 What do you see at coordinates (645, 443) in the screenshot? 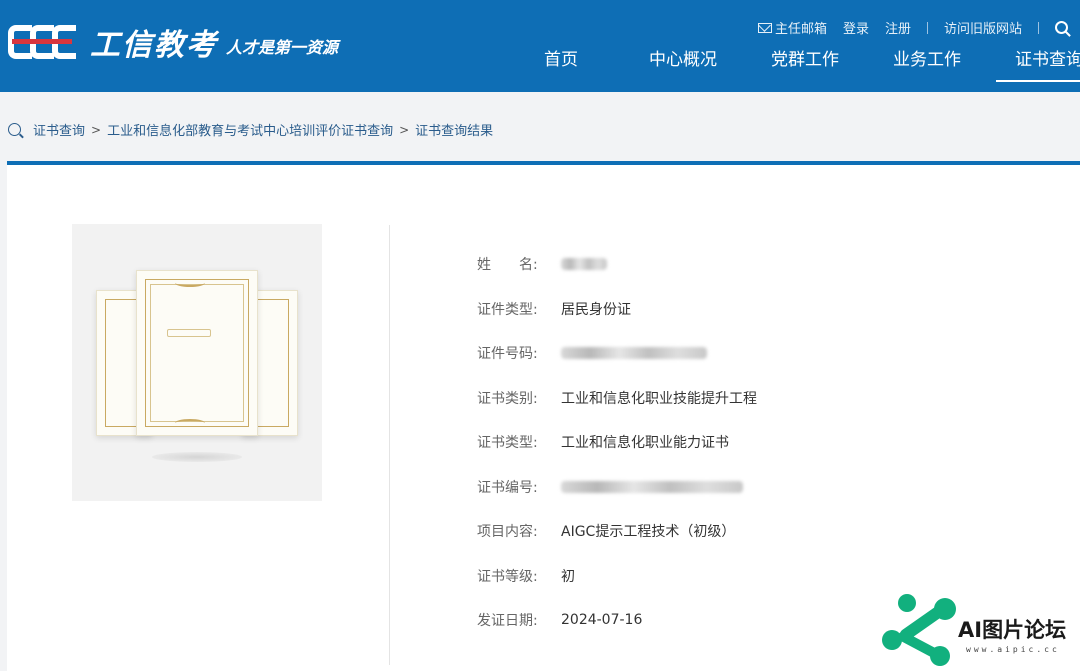
I see `field-value: 工业和信息化职业能力证书` at bounding box center [645, 443].